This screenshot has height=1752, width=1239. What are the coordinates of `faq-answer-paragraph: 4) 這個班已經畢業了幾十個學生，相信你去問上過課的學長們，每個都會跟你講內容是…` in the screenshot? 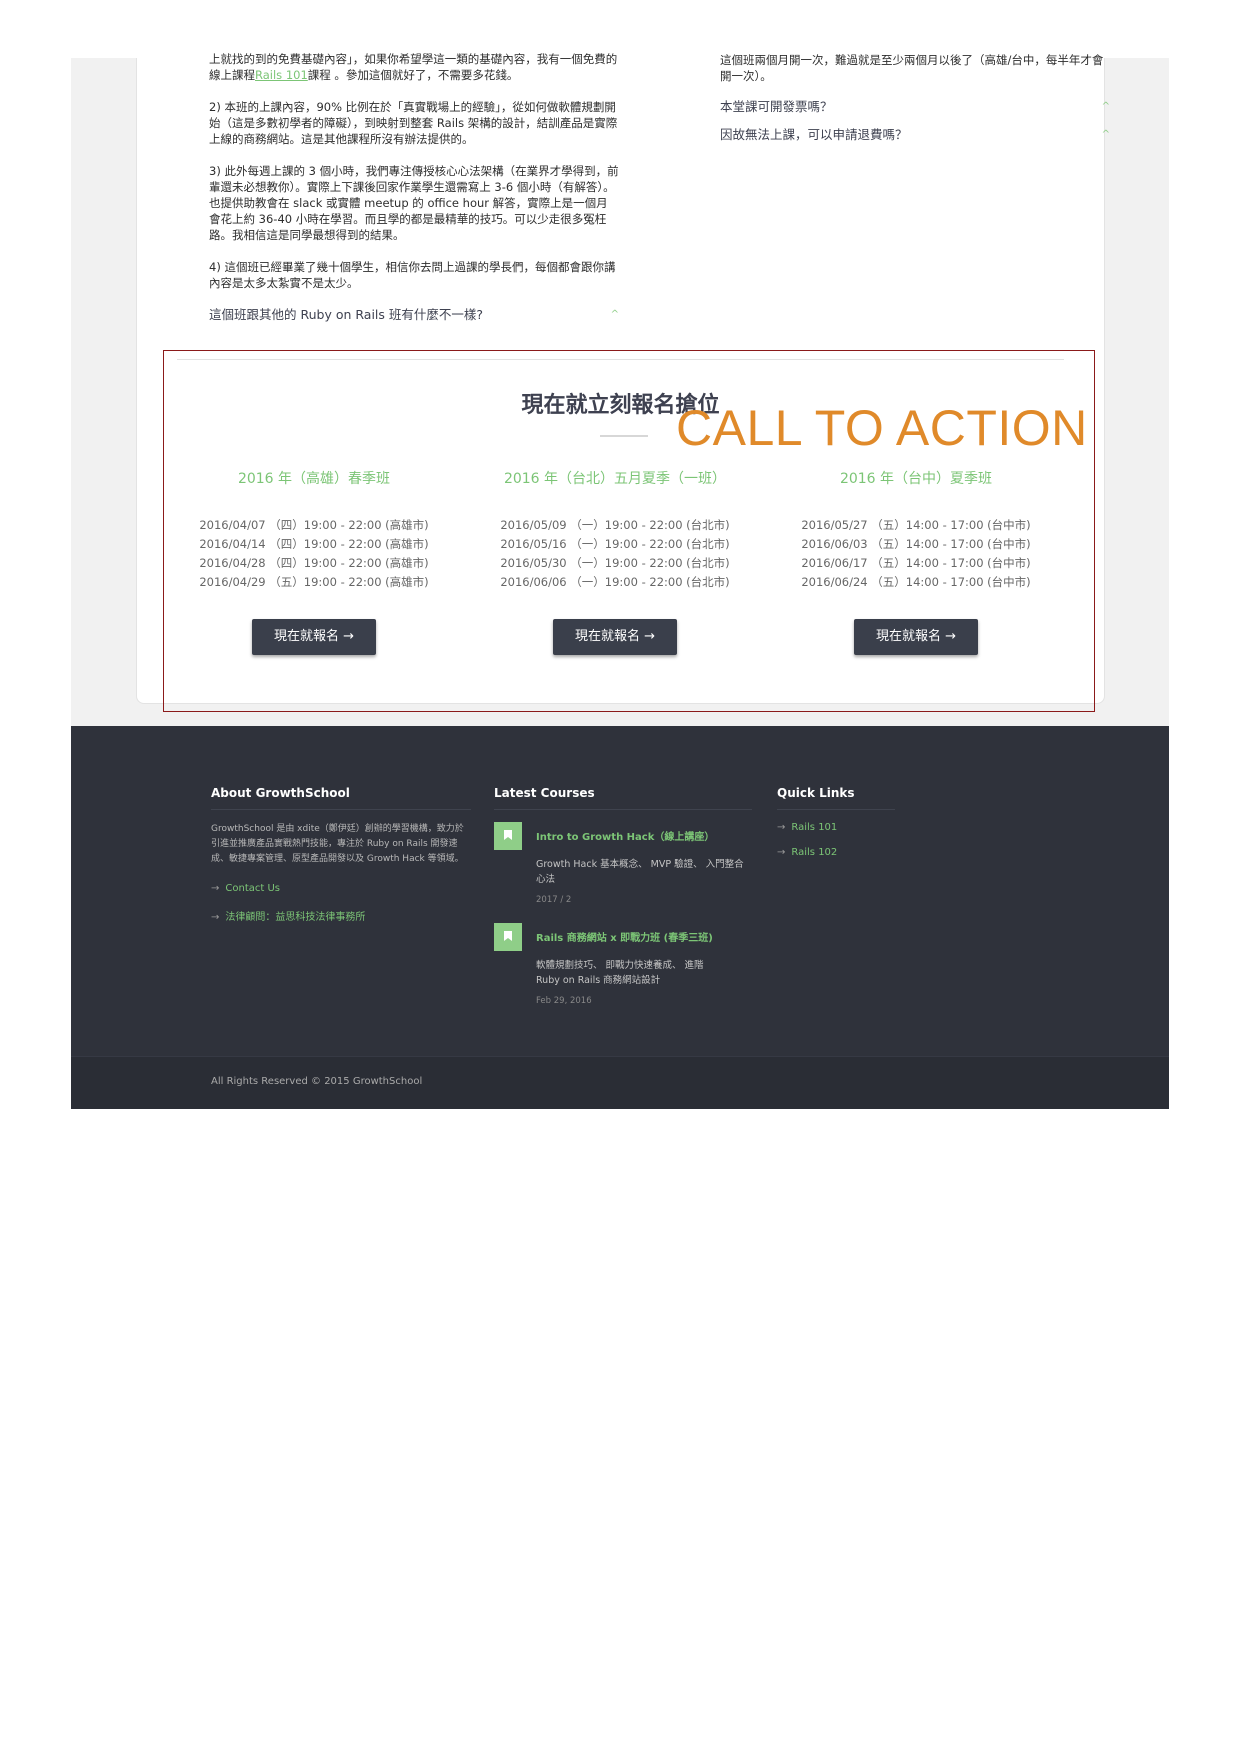 It's located at (412, 275).